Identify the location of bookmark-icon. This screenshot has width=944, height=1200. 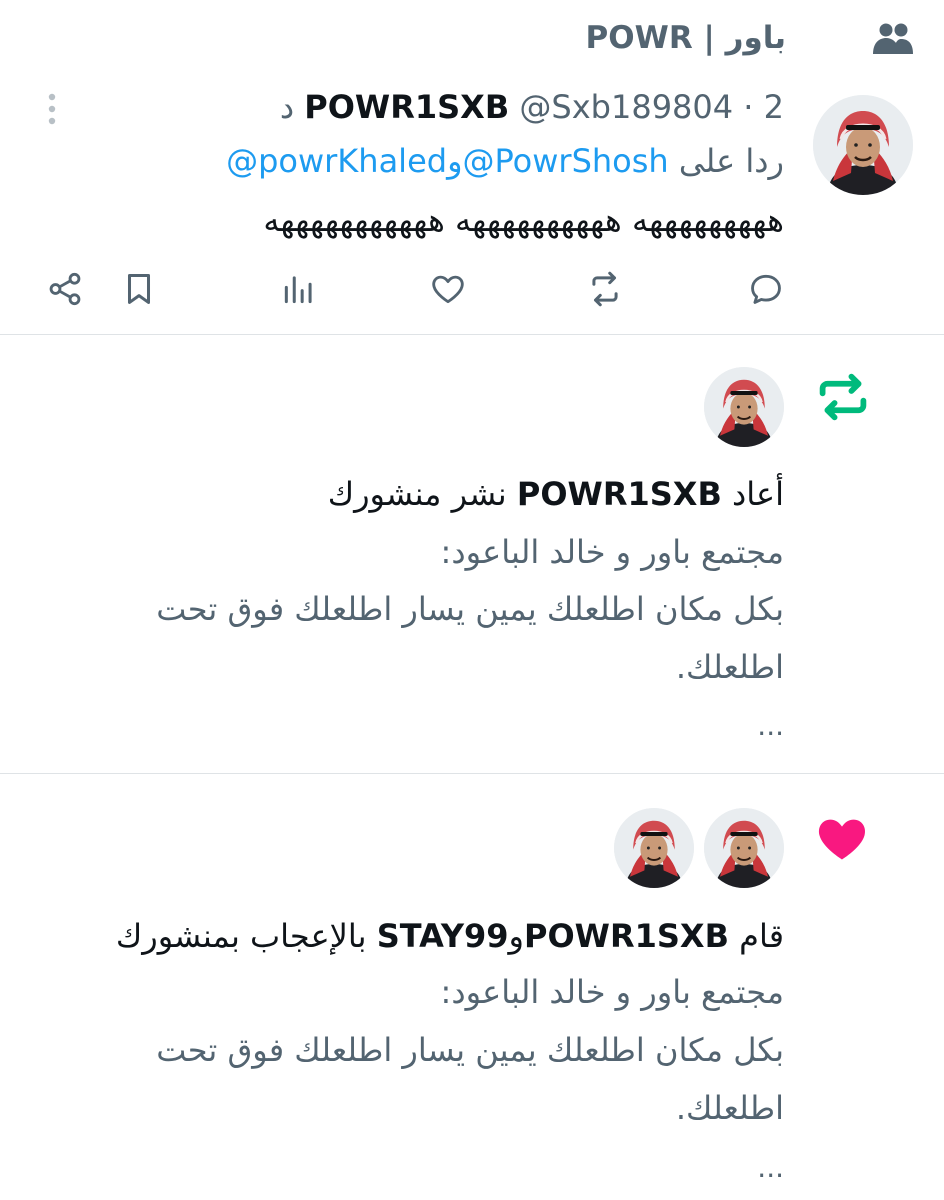
(139, 289).